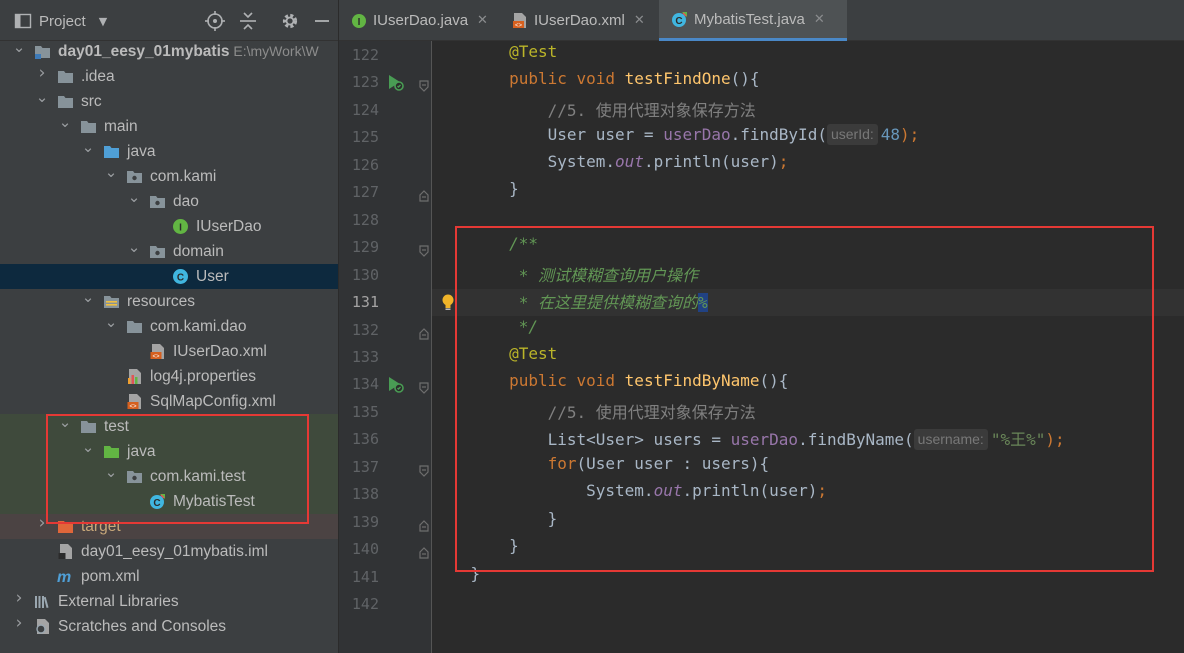 Image resolution: width=1184 pixels, height=653 pixels. I want to click on line-number: 128, so click(361, 220).